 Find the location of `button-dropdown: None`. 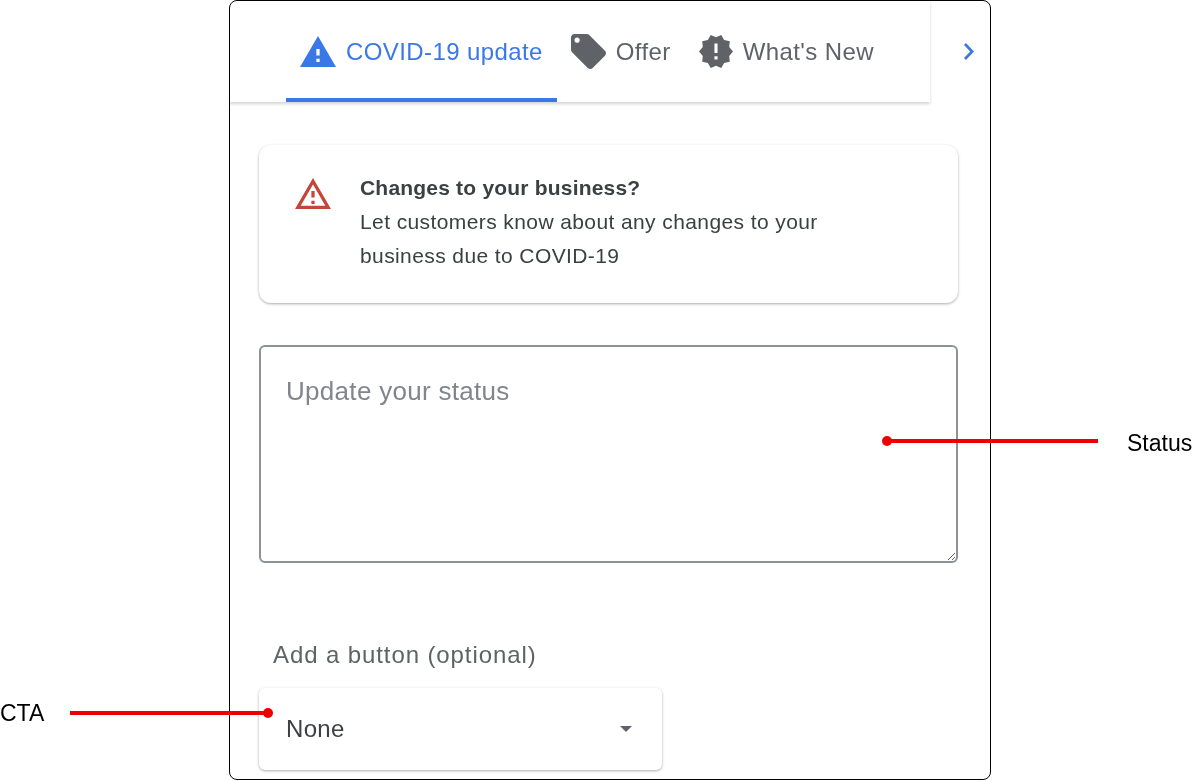

button-dropdown: None is located at coordinates (460, 729).